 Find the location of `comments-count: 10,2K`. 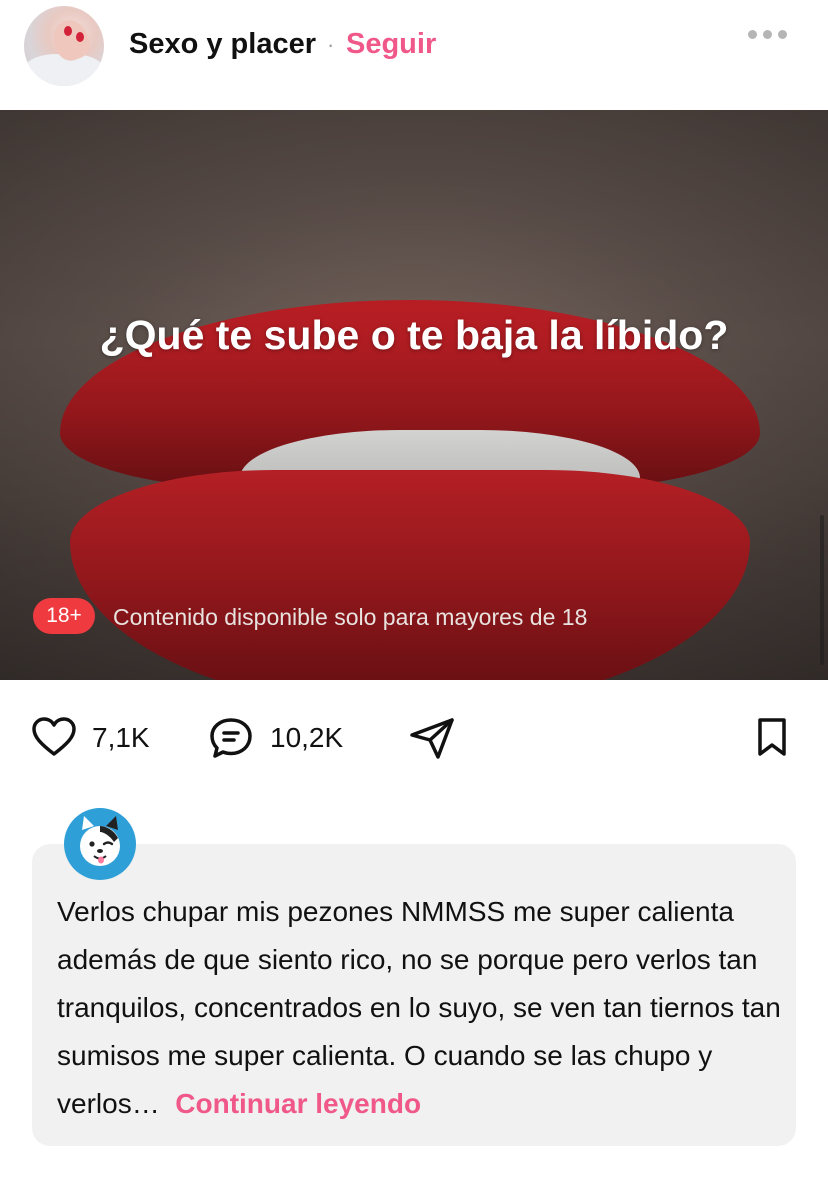

comments-count: 10,2K is located at coordinates (306, 738).